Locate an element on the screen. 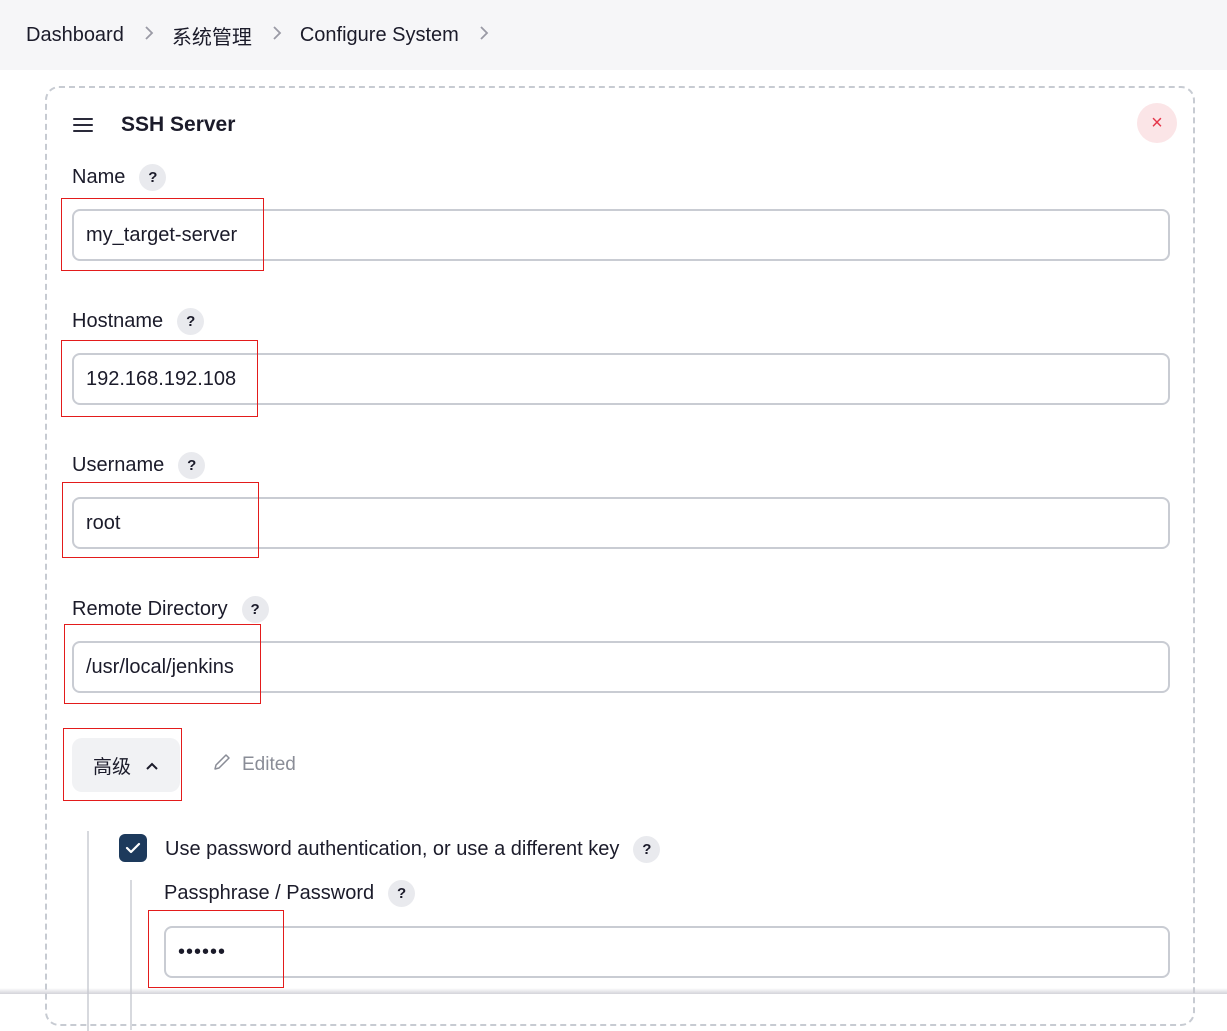  hostname-input is located at coordinates (621, 379).